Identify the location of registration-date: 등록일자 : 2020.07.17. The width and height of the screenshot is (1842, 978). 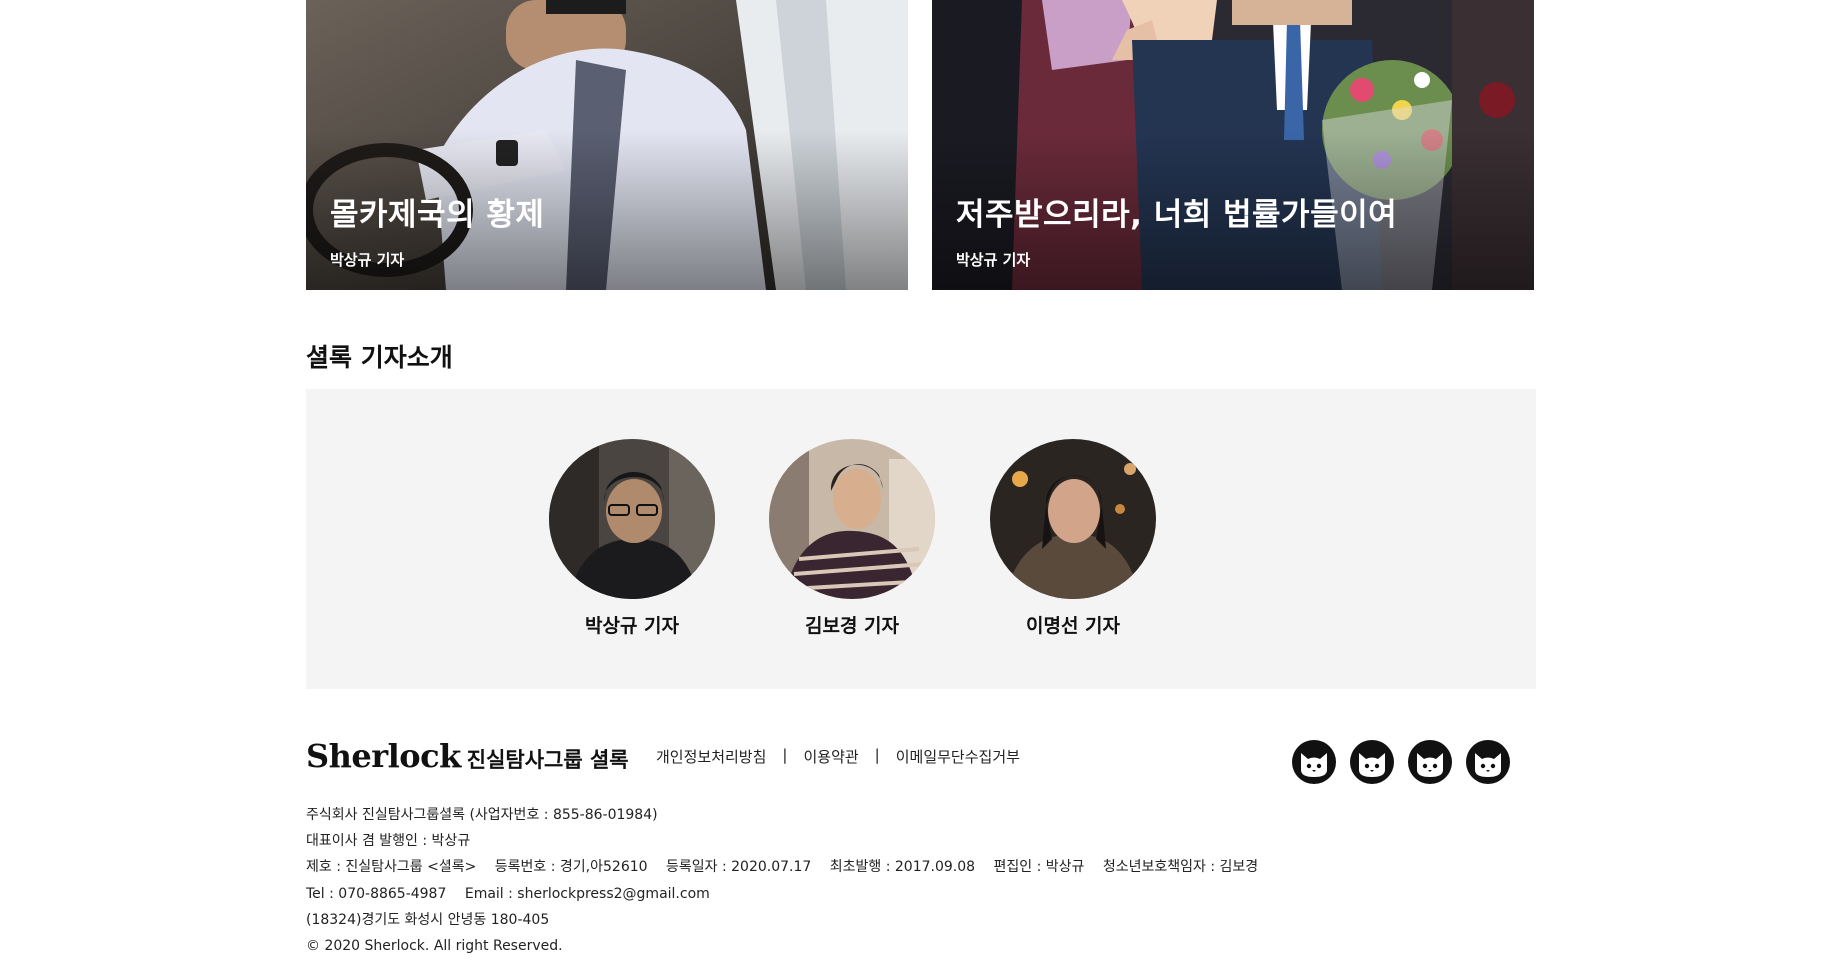
(739, 867).